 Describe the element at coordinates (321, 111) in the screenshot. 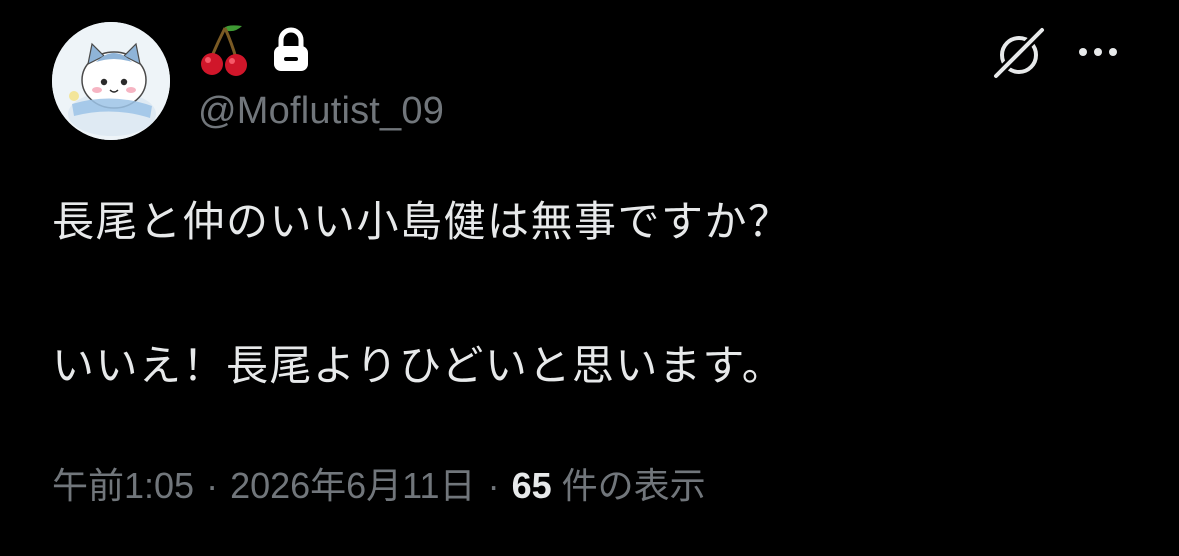

I see `user-handle: @Moflutist_09` at that location.